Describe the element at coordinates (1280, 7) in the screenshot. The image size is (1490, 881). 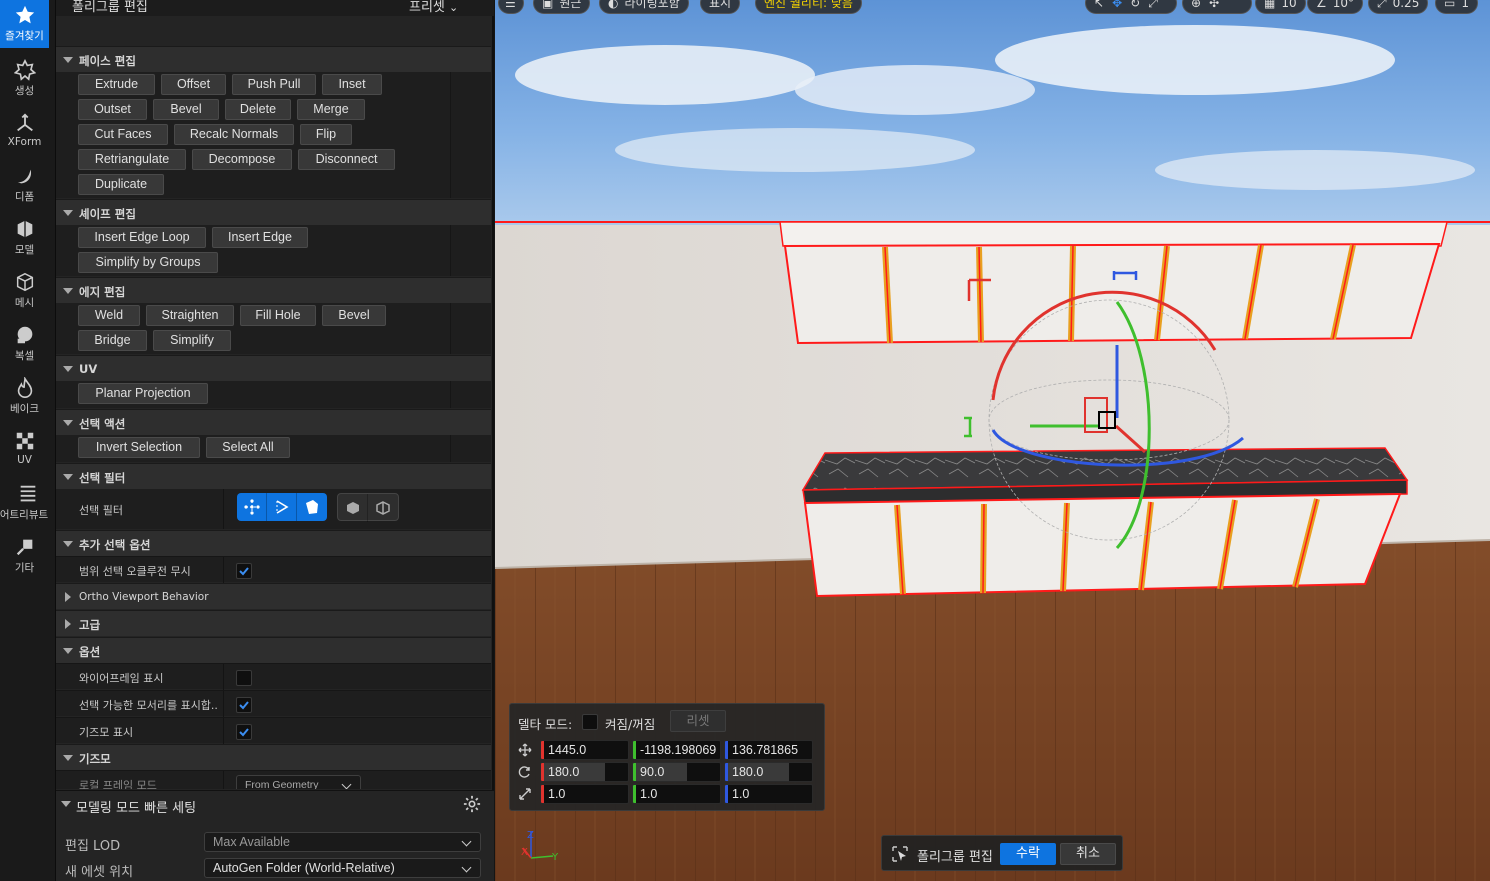
I see `grid-snap-button: ▦ 10` at that location.